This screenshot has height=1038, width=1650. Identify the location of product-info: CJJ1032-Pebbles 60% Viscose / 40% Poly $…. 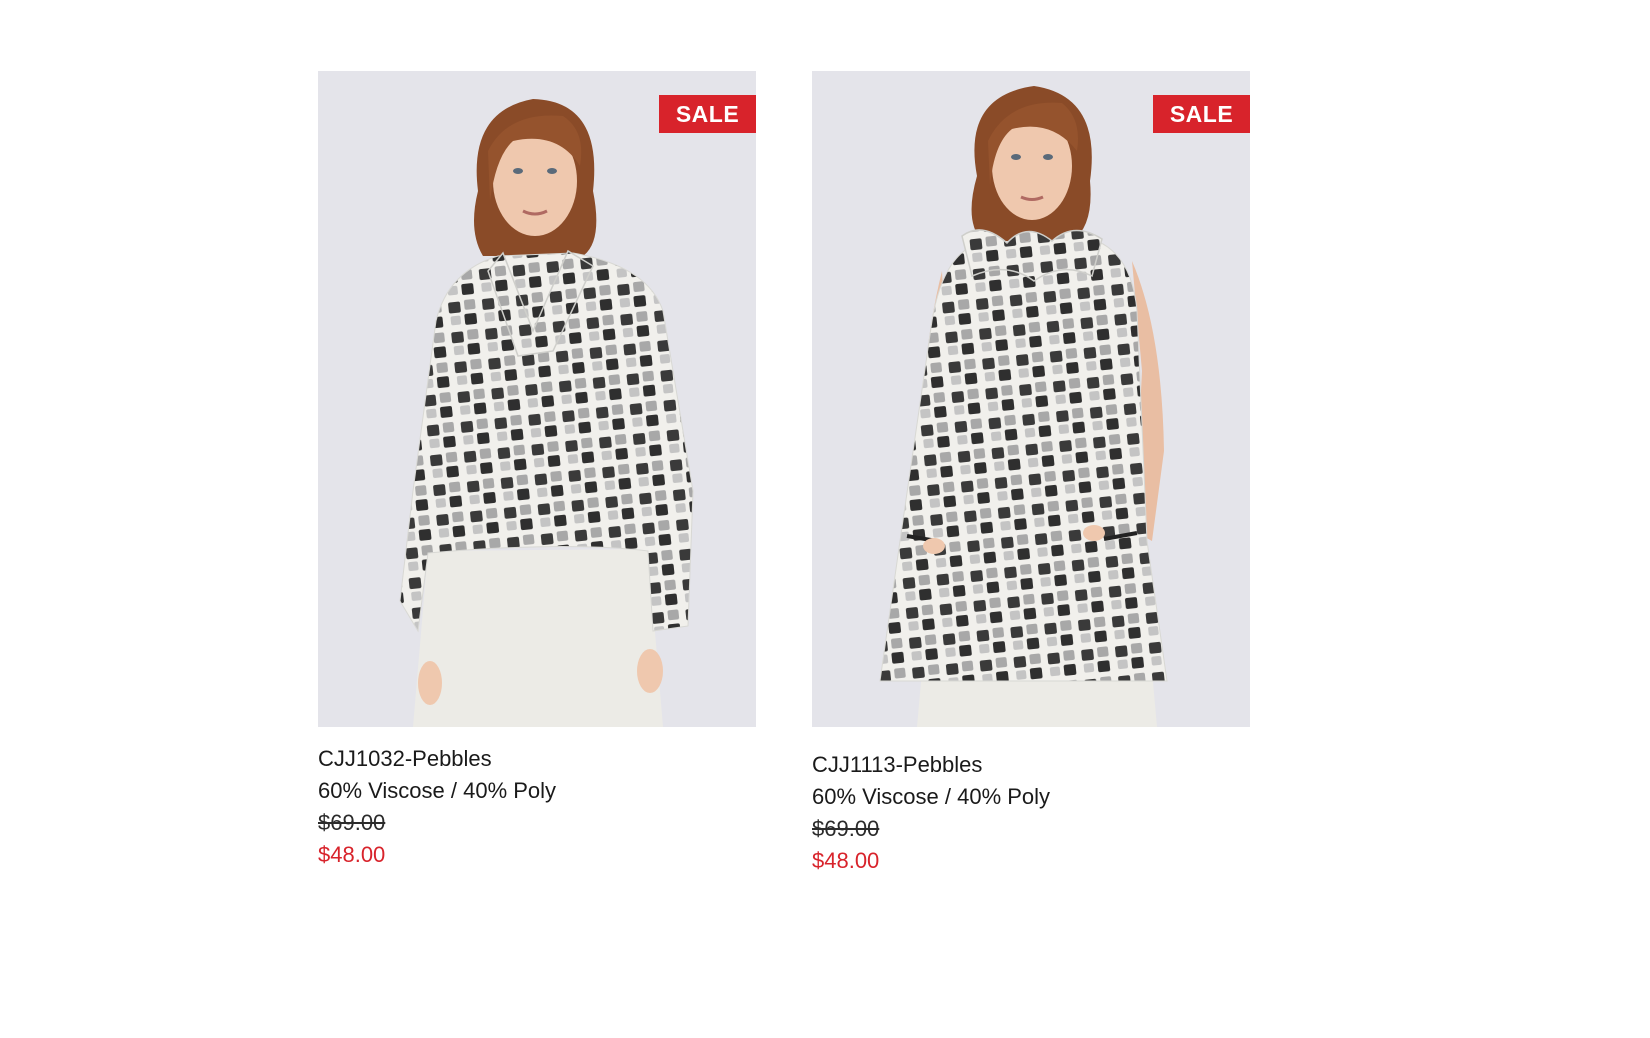
(537, 799).